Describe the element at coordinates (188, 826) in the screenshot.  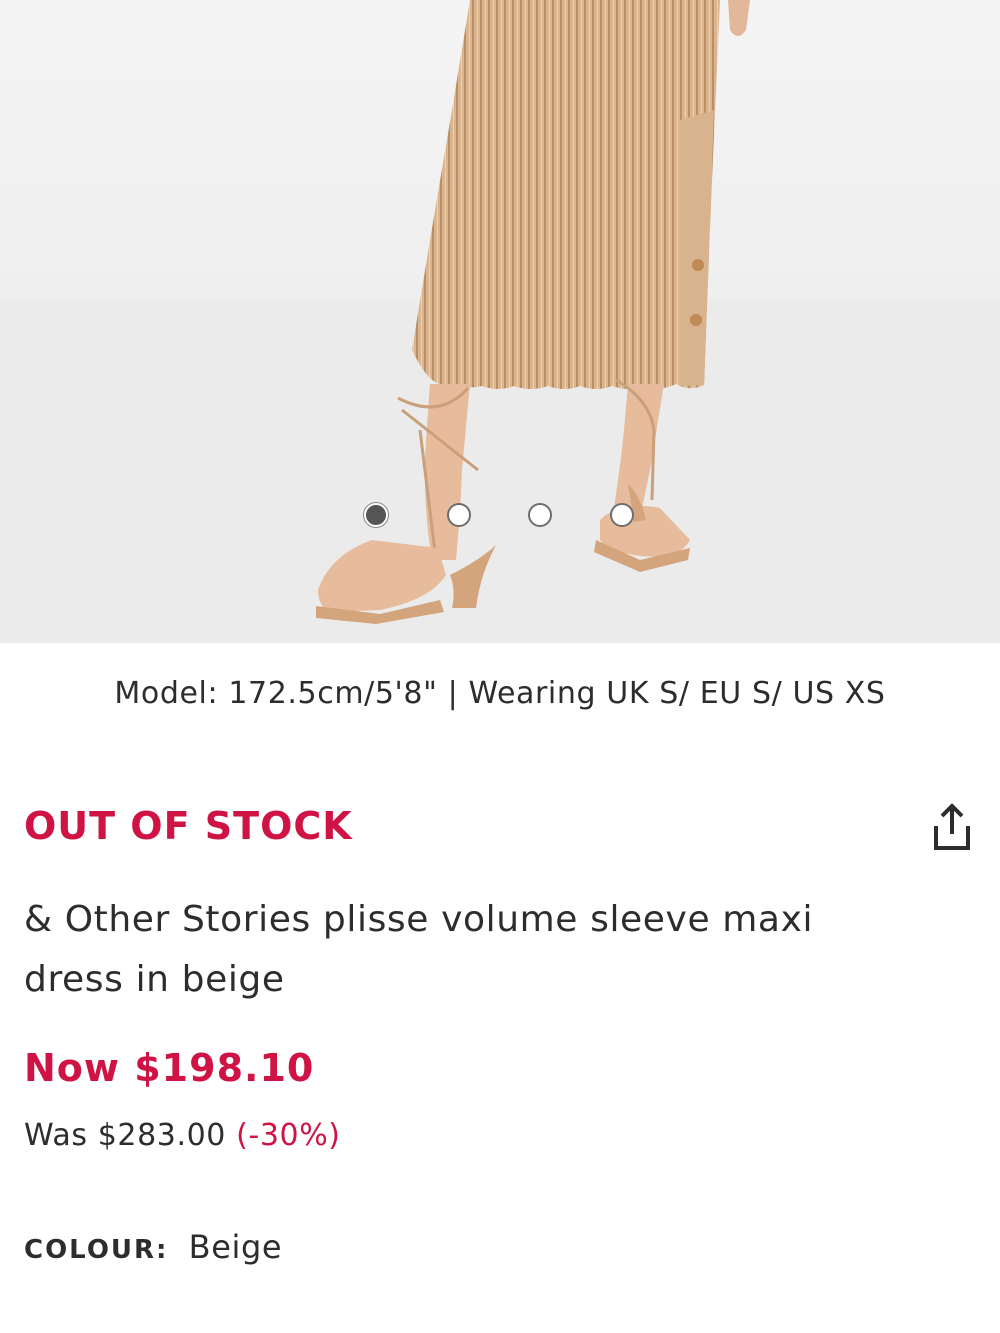
I see `stock-status-label: OUT OF STOCK` at that location.